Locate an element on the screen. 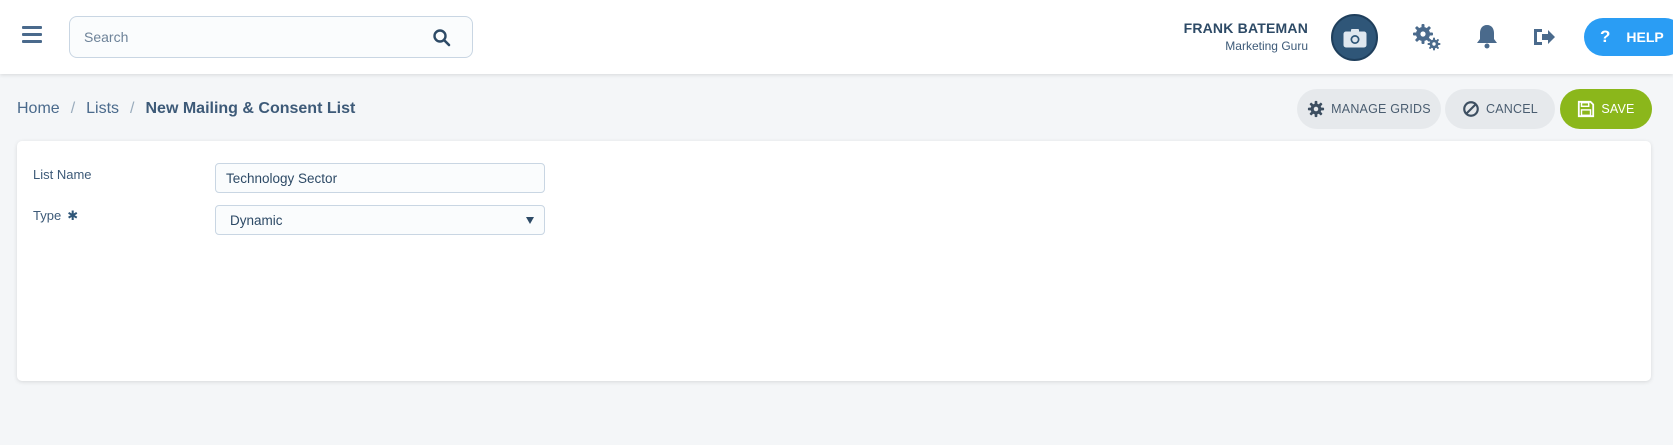 This screenshot has height=445, width=1673. search-box is located at coordinates (271, 37).